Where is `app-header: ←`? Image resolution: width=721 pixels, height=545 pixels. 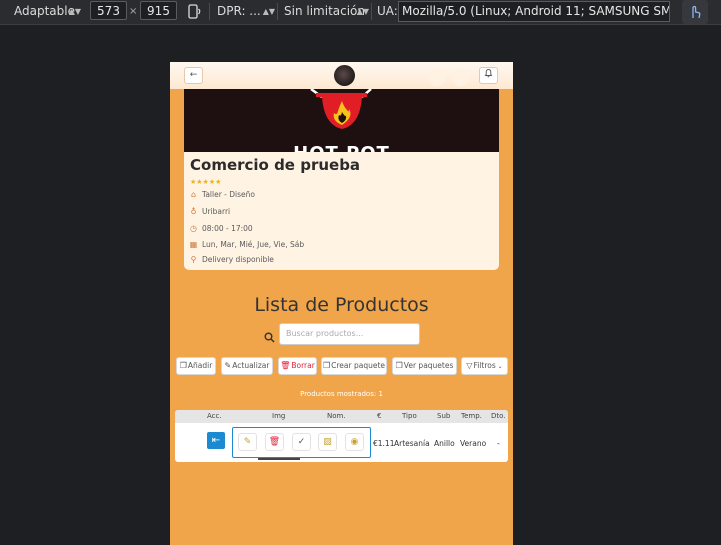
app-header: ← is located at coordinates (341, 75).